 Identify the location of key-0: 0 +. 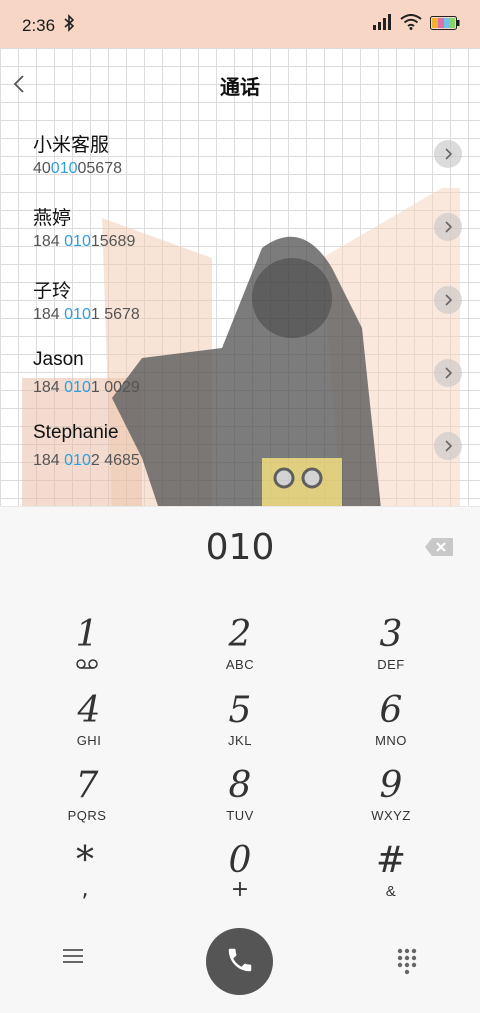
(240, 876).